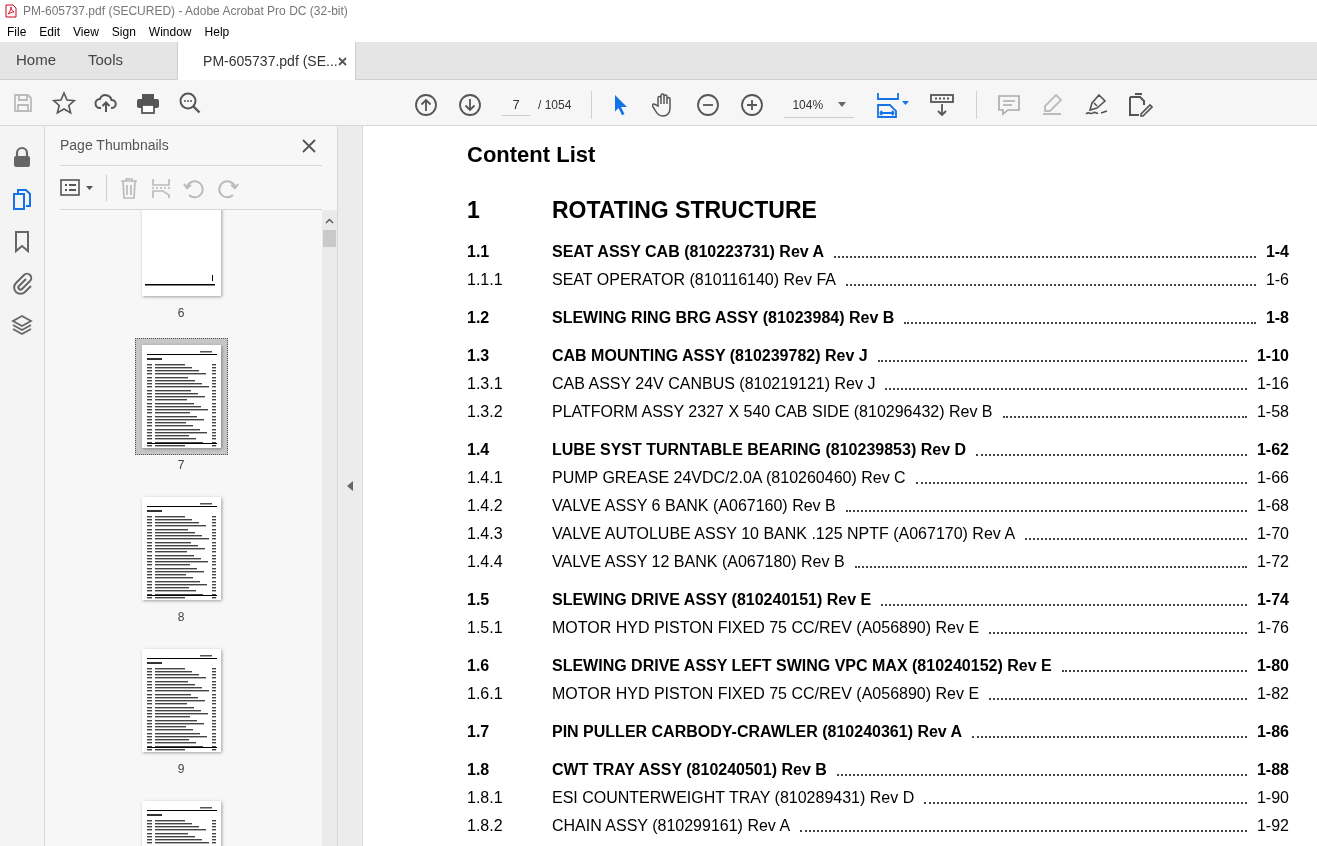  Describe the element at coordinates (329, 221) in the screenshot. I see `scroll-up-icon` at that location.